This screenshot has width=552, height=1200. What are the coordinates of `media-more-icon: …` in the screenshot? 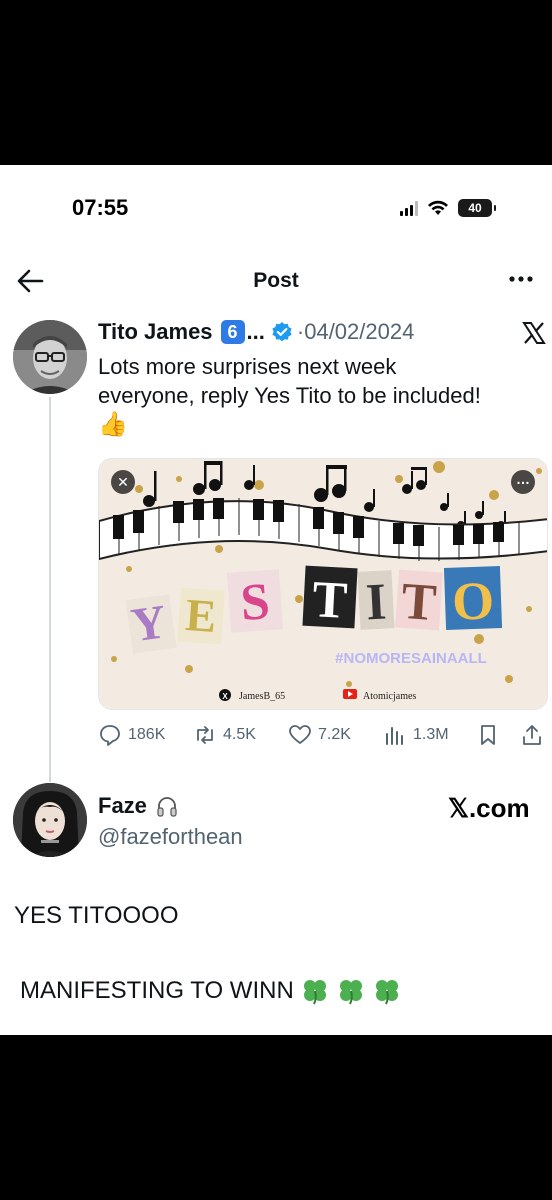 It's located at (523, 482).